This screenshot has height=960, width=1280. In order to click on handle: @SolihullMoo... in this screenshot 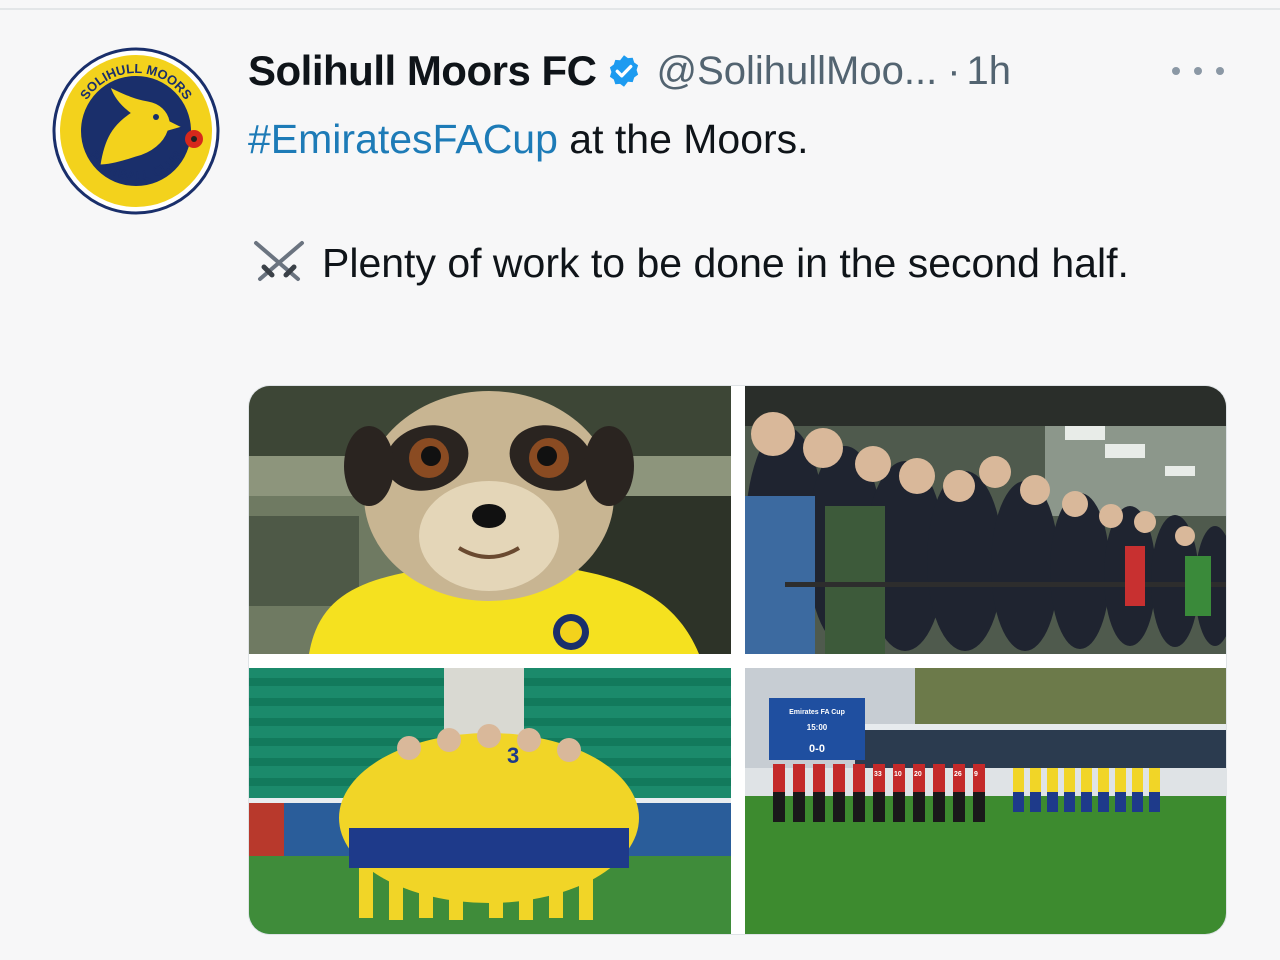, I will do `click(796, 71)`.